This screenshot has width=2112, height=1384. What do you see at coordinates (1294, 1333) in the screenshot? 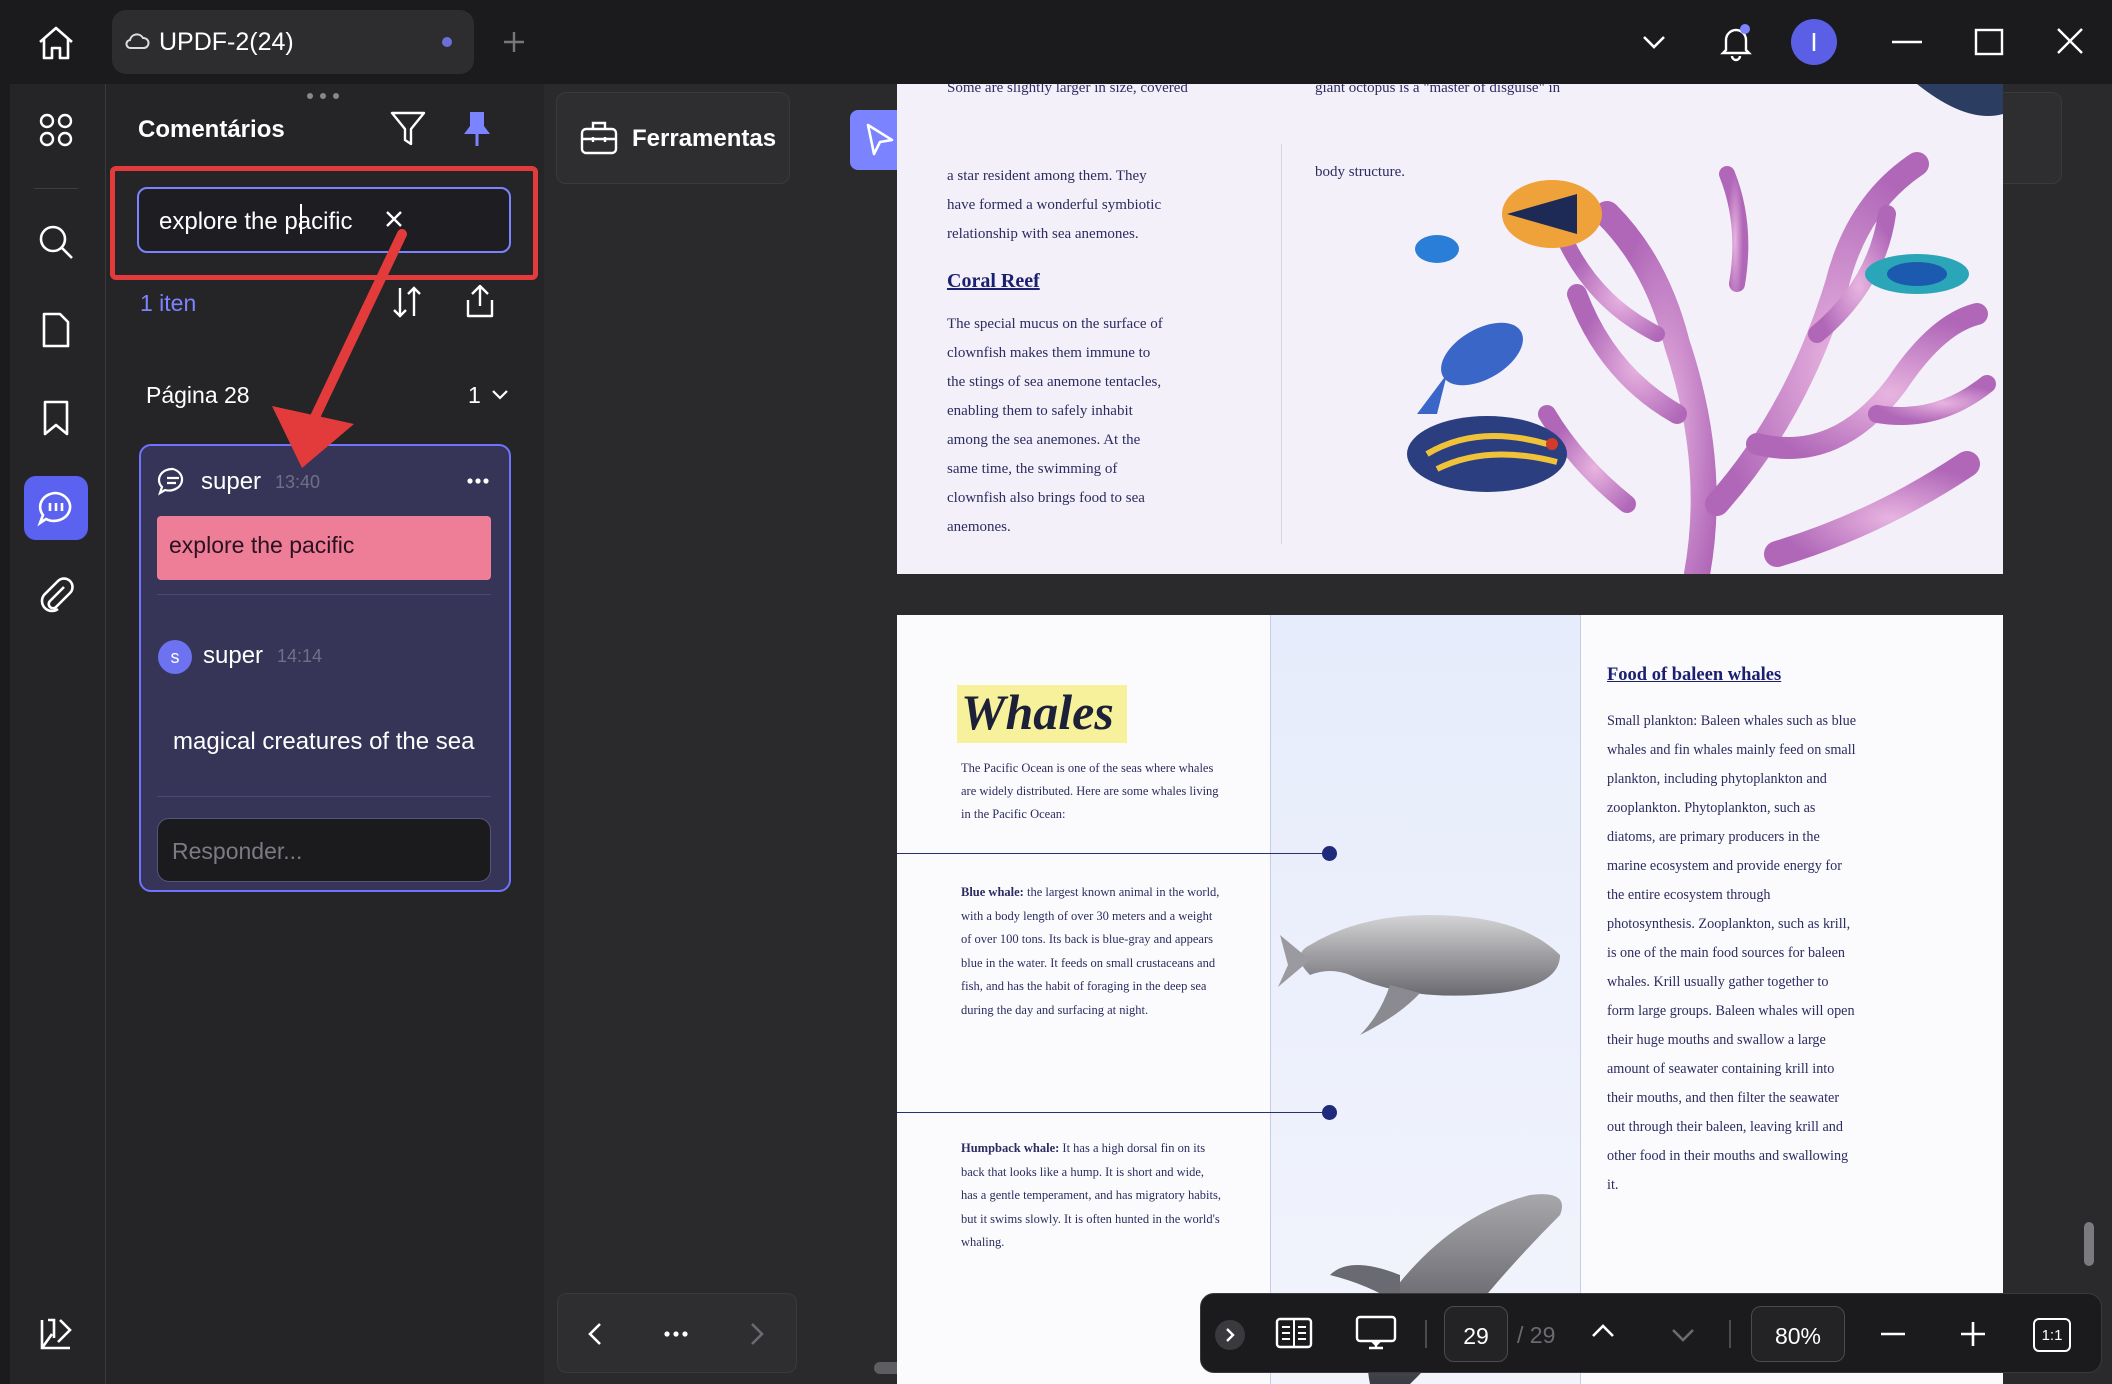
I see `reading-mode-icon` at bounding box center [1294, 1333].